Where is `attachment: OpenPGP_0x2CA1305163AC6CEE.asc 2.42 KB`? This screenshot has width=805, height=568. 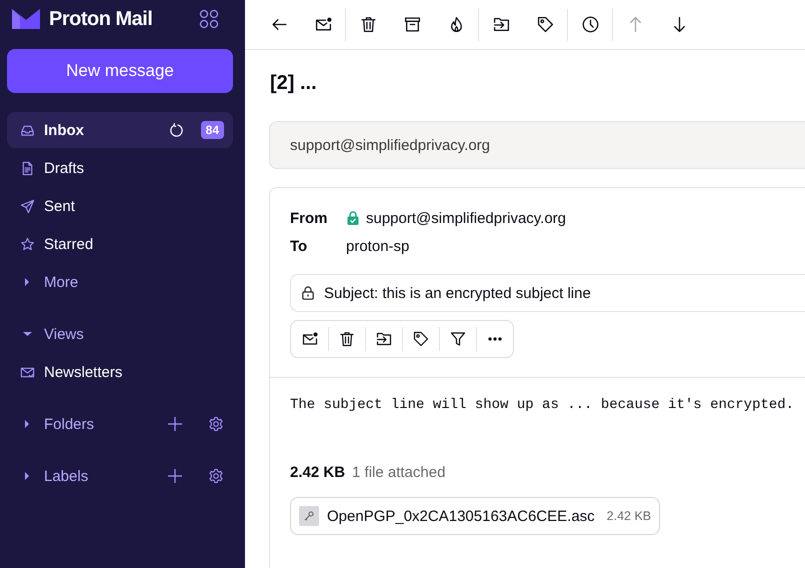 attachment: OpenPGP_0x2CA1305163AC6CEE.asc 2.42 KB is located at coordinates (475, 516).